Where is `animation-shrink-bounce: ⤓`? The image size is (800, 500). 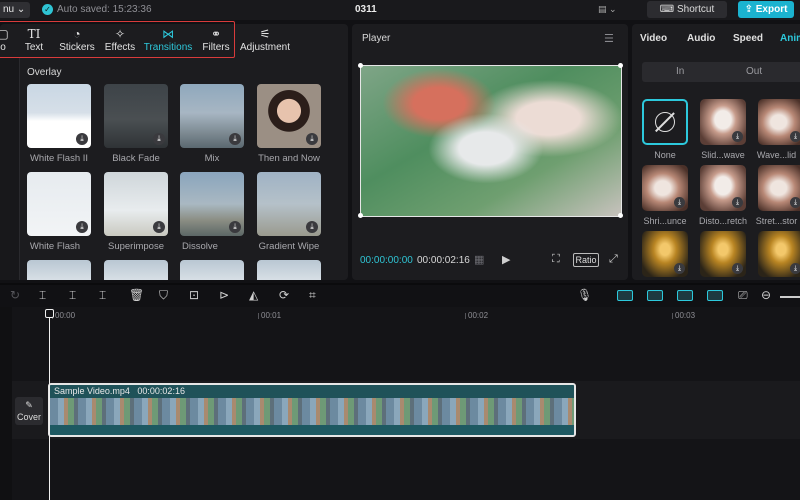 animation-shrink-bounce: ⤓ is located at coordinates (665, 188).